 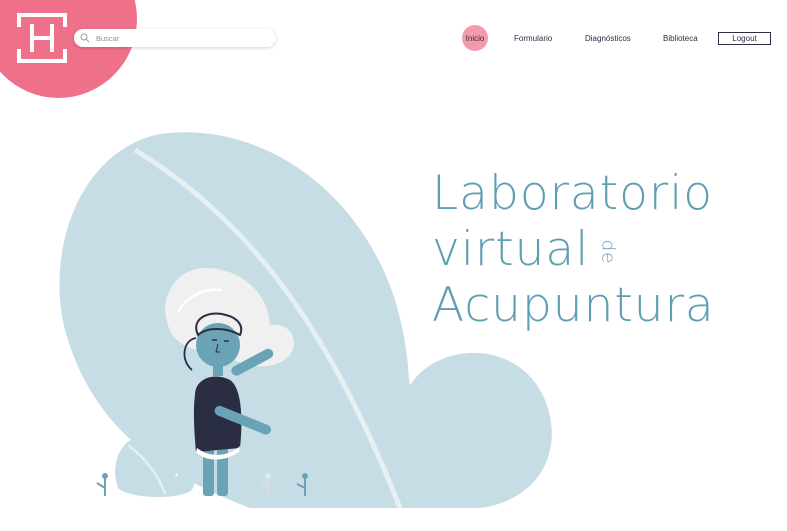 I want to click on nav-item-formulario: Formulario, so click(x=533, y=38).